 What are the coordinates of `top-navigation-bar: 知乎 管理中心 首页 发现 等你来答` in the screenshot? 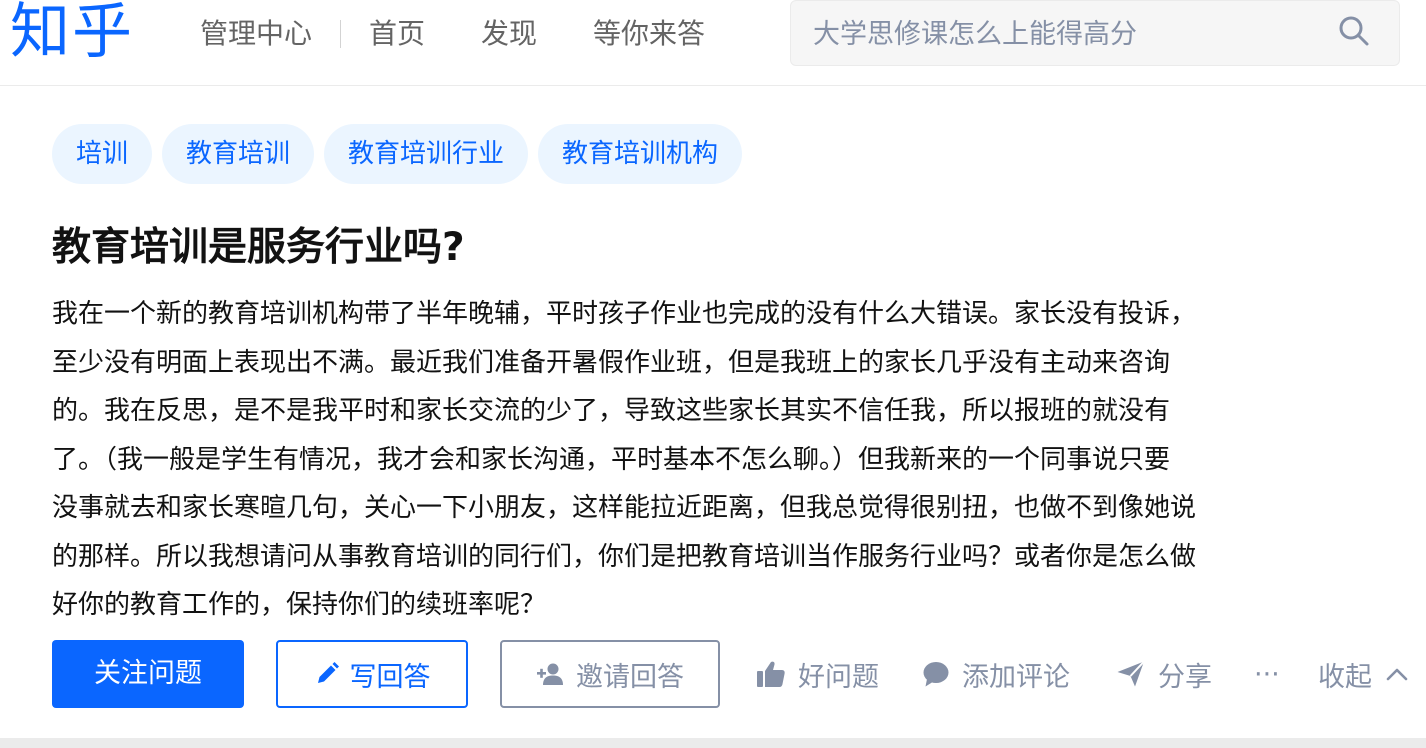 It's located at (713, 43).